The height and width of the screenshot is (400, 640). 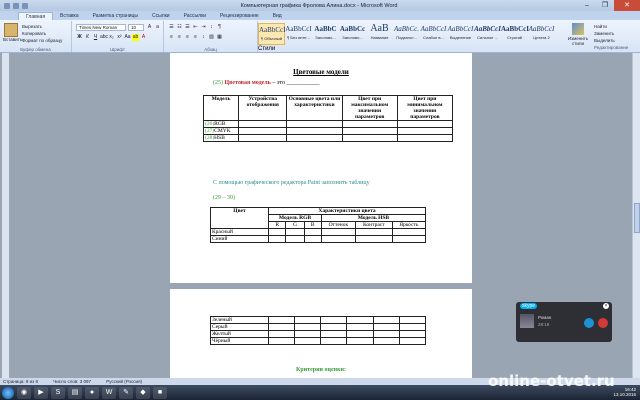 I want to click on bullets-icon: ☰, so click(x=171, y=27).